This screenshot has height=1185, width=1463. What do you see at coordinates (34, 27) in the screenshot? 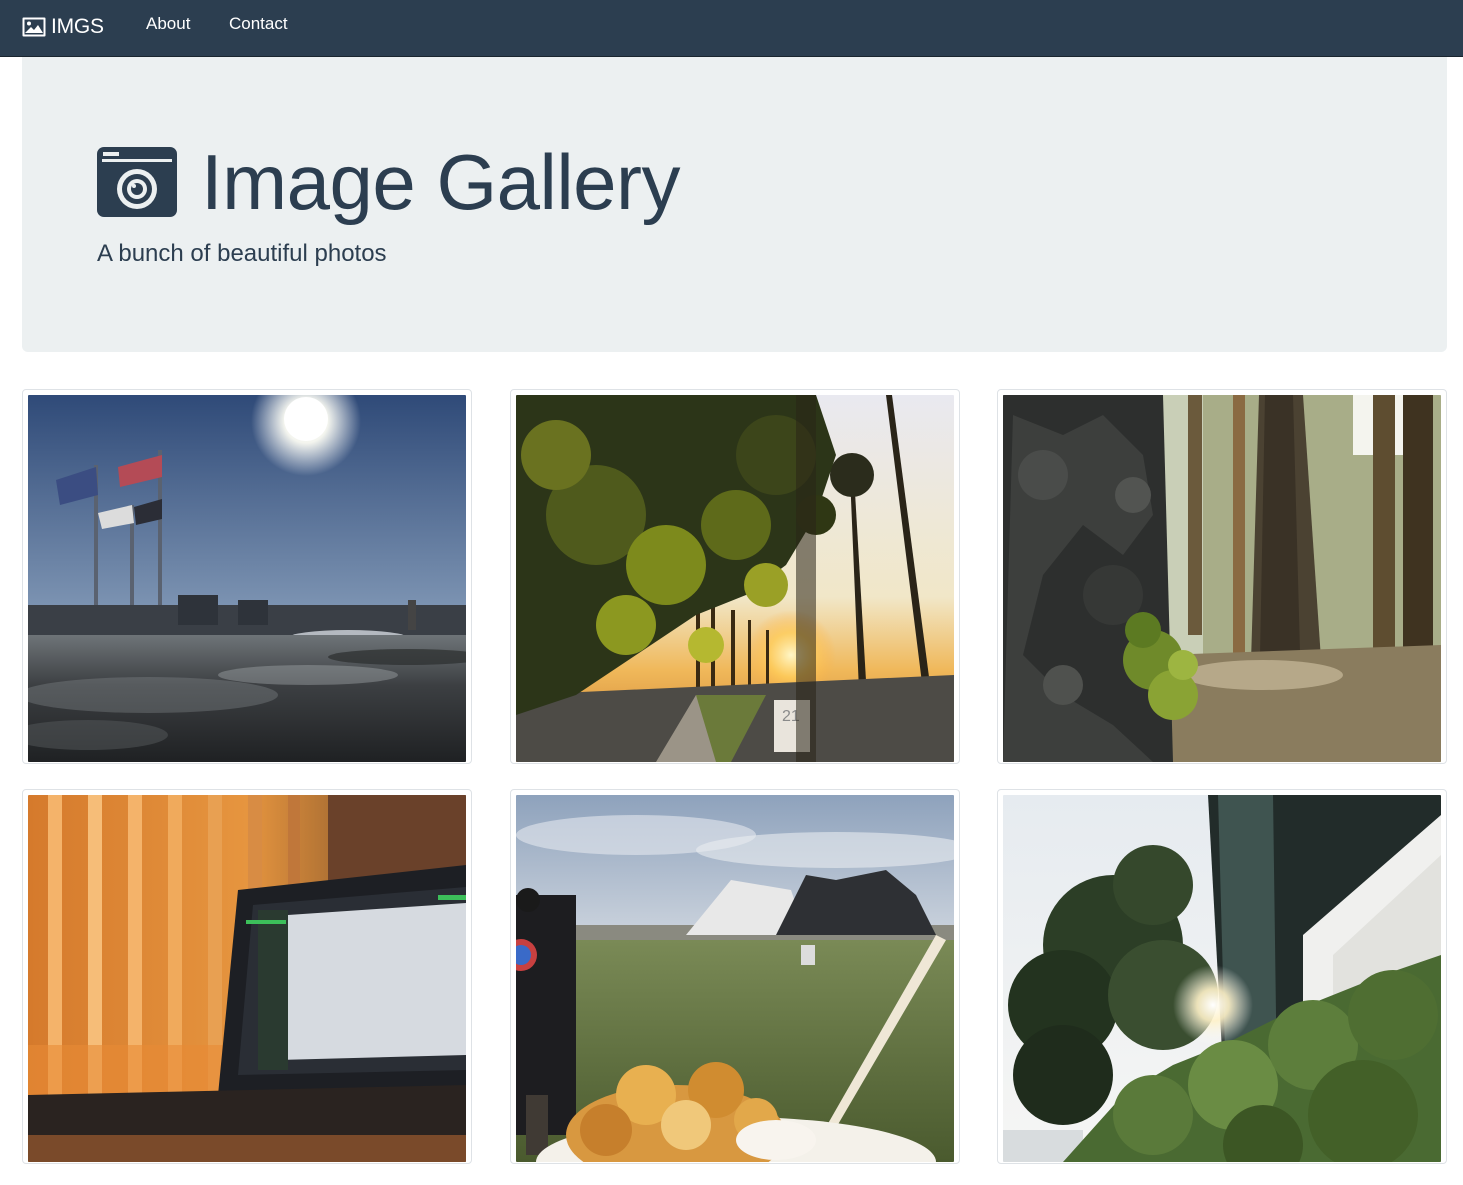
I see `image-icon` at bounding box center [34, 27].